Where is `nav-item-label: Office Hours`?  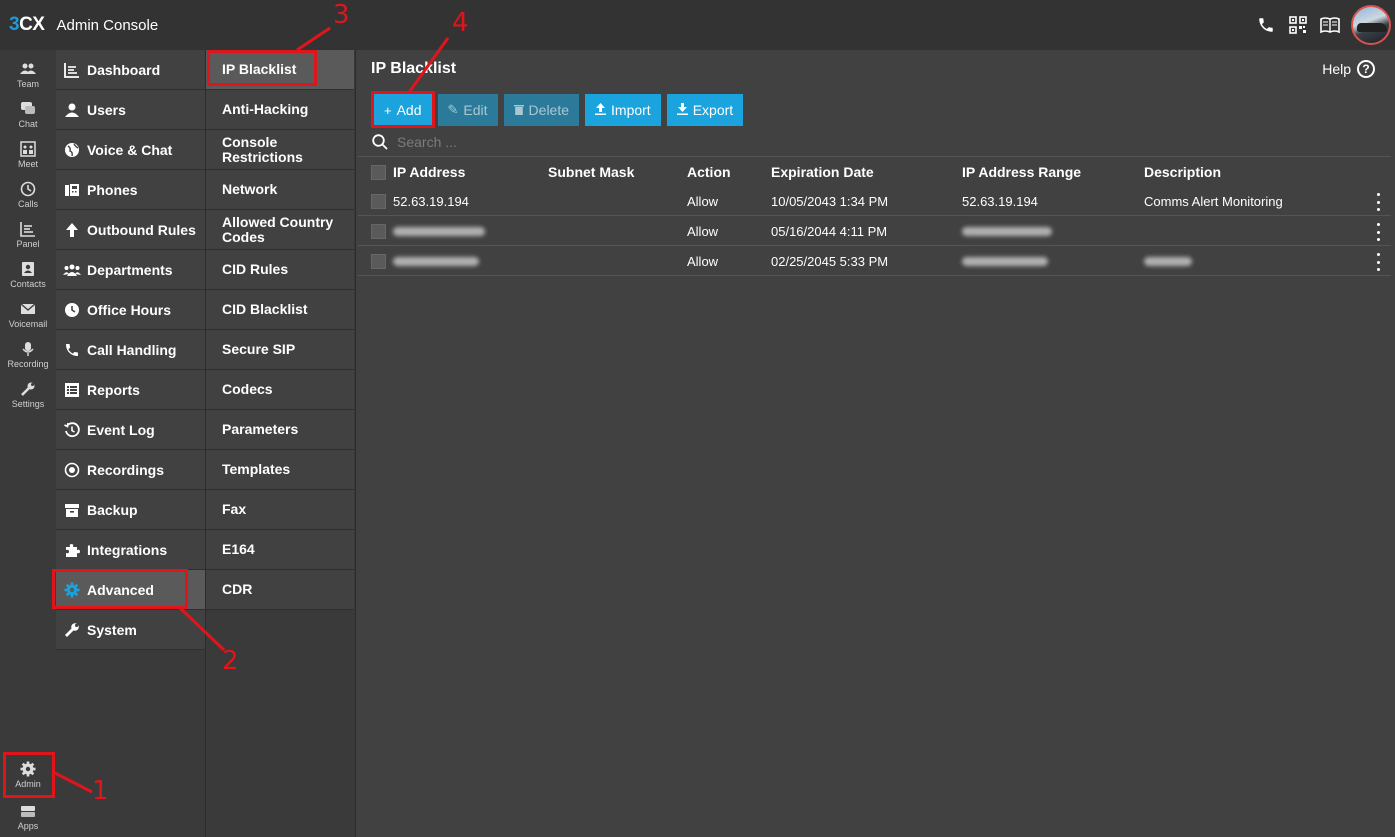
nav-item-label: Office Hours is located at coordinates (129, 309).